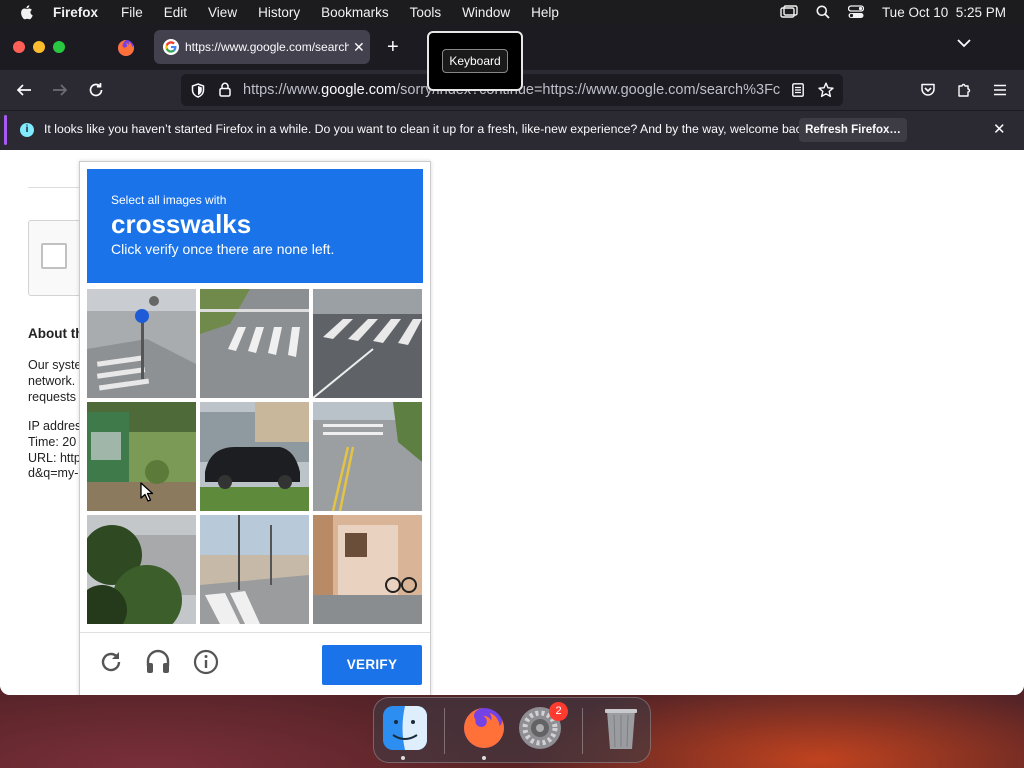 Image resolution: width=1024 pixels, height=768 pixels. I want to click on lock-icon, so click(225, 89).